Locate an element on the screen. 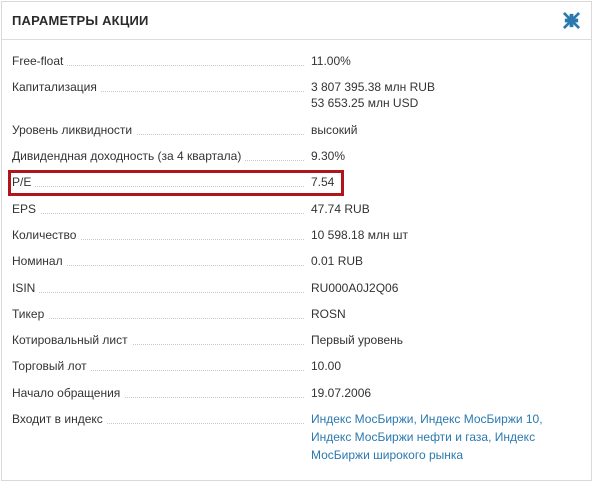 This screenshot has width=595, height=484. row-label: Начало обращения is located at coordinates (68, 393).